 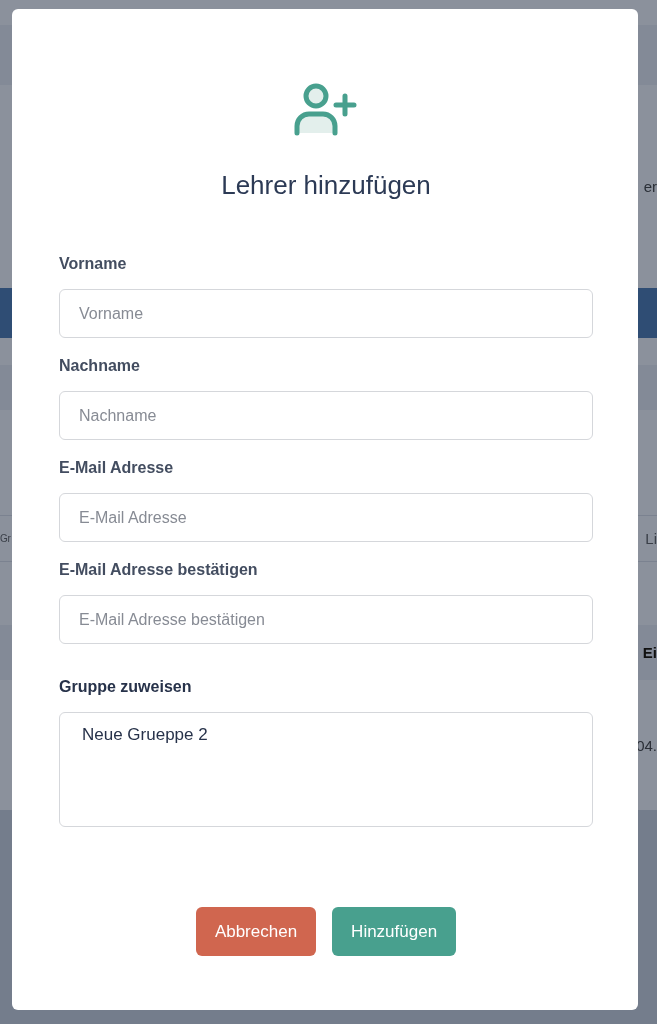 What do you see at coordinates (5, 538) in the screenshot?
I see `background-text: Gr` at bounding box center [5, 538].